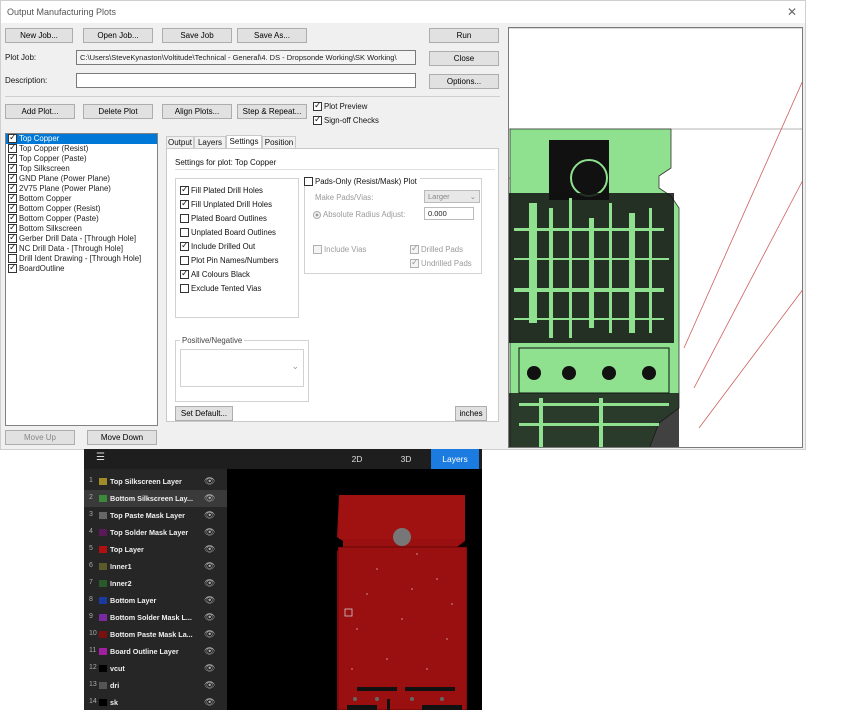  What do you see at coordinates (81, 228) in the screenshot?
I see `plot-list-item: Bottom Silkscreen` at bounding box center [81, 228].